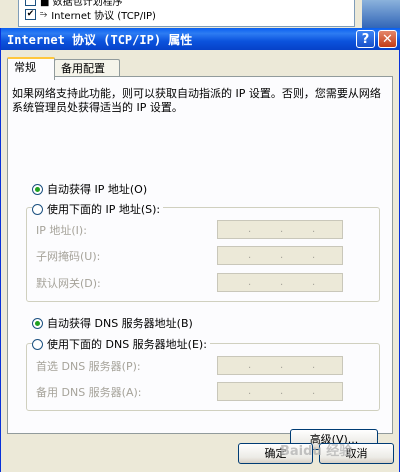  I want to click on default-gateway-label: 默认网关(D):, so click(68, 283).